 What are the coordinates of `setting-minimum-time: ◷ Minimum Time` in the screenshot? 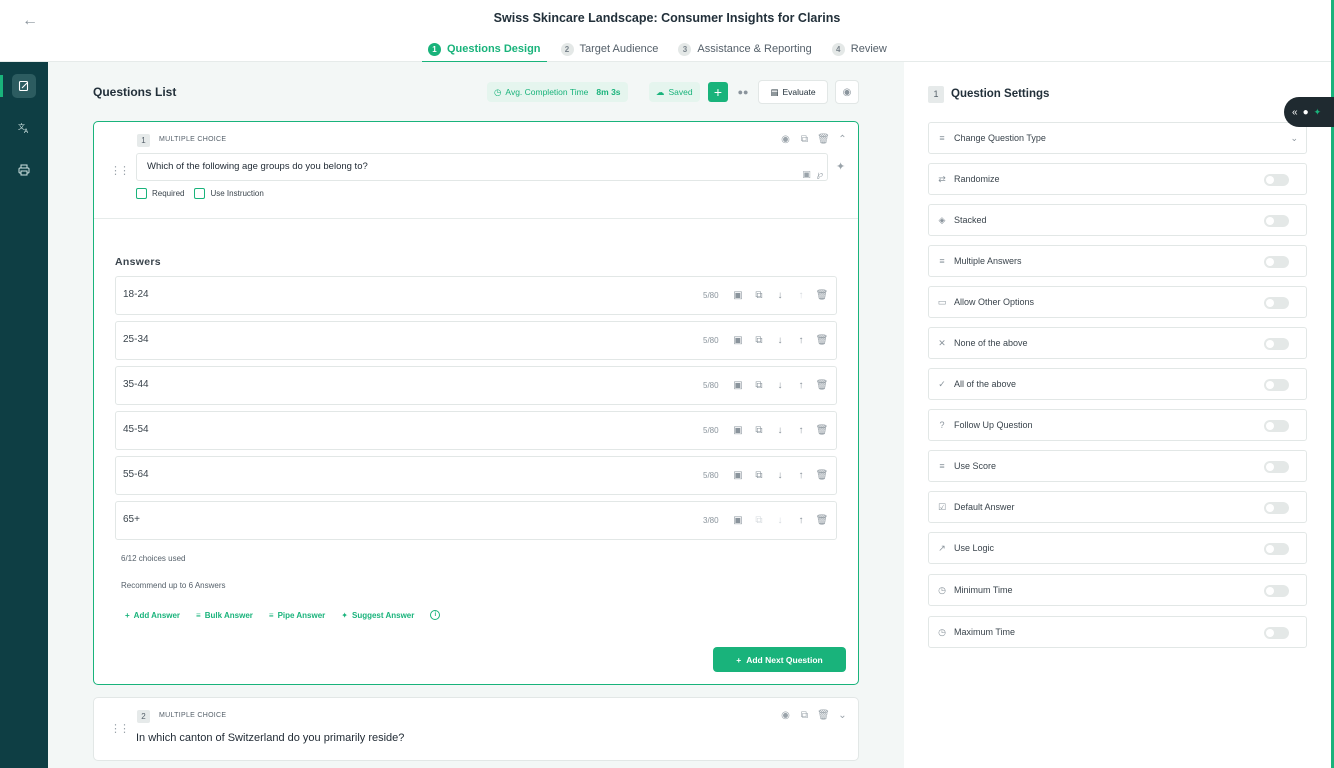 It's located at (1117, 590).